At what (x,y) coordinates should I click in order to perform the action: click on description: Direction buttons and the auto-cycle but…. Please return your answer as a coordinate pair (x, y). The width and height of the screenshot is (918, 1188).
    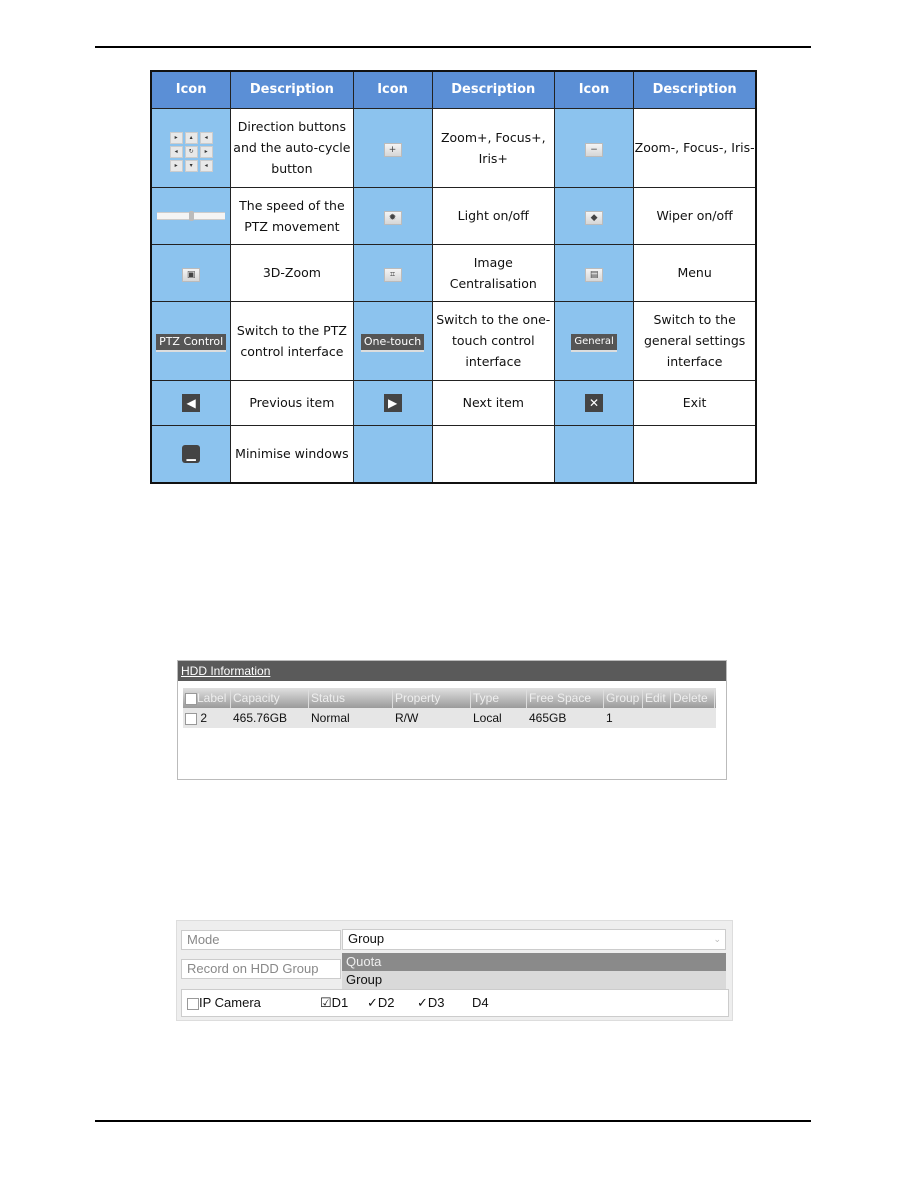
    Looking at the image, I should click on (292, 147).